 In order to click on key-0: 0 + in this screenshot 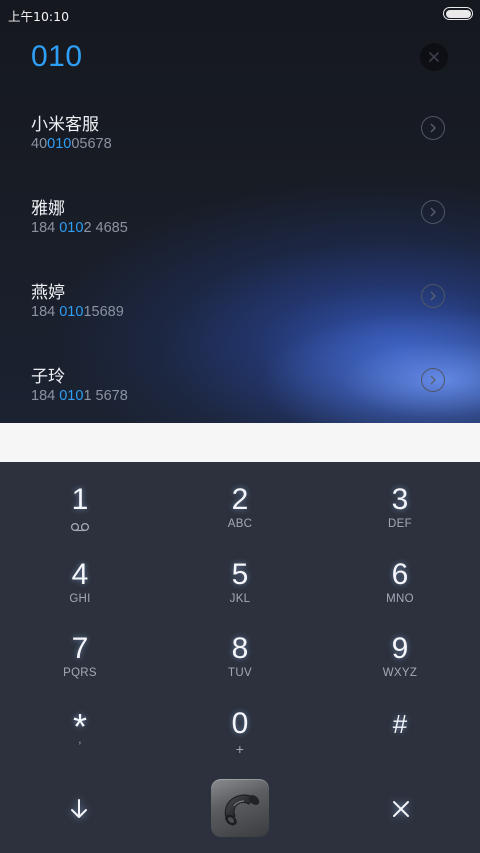, I will do `click(240, 723)`.